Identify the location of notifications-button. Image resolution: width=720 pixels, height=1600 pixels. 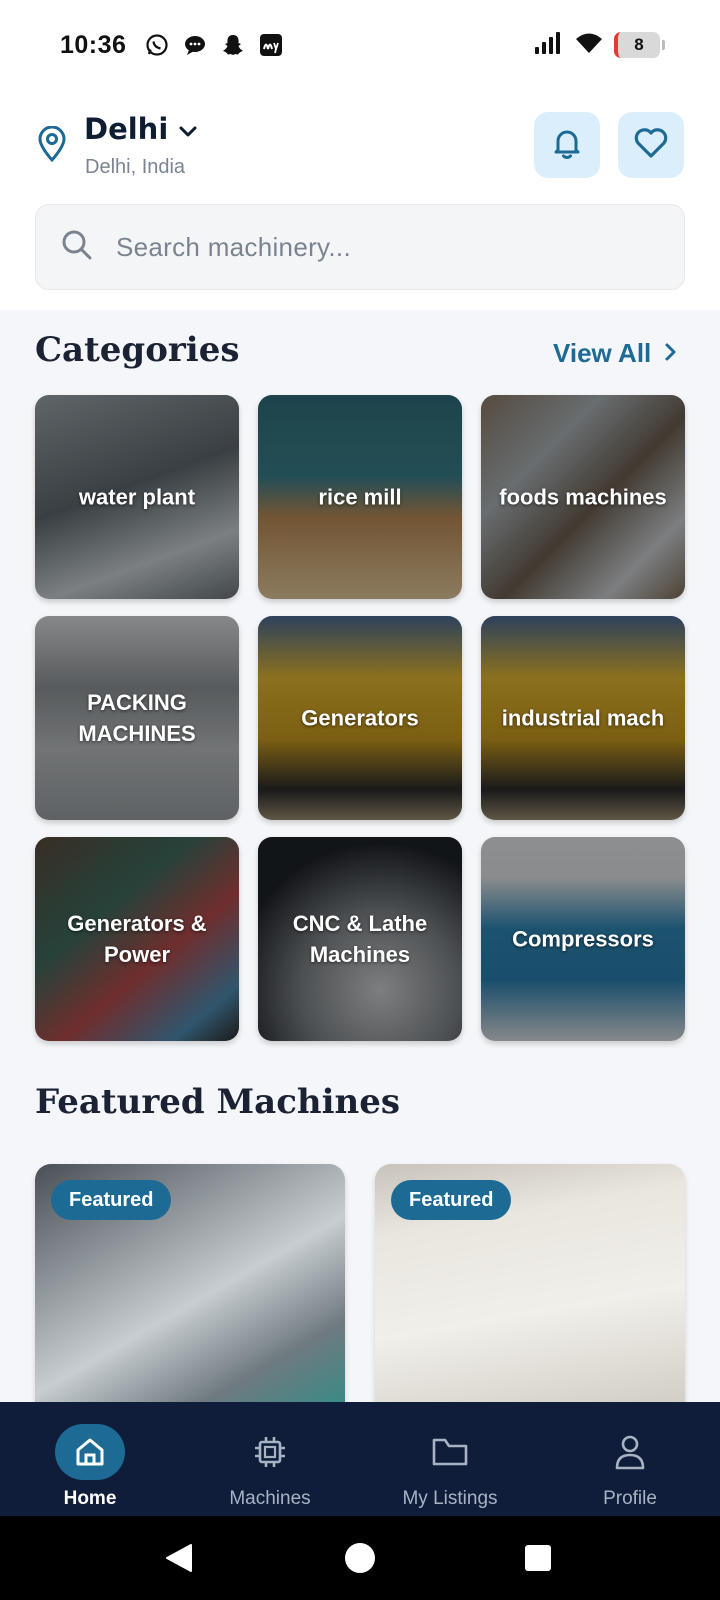
(567, 145).